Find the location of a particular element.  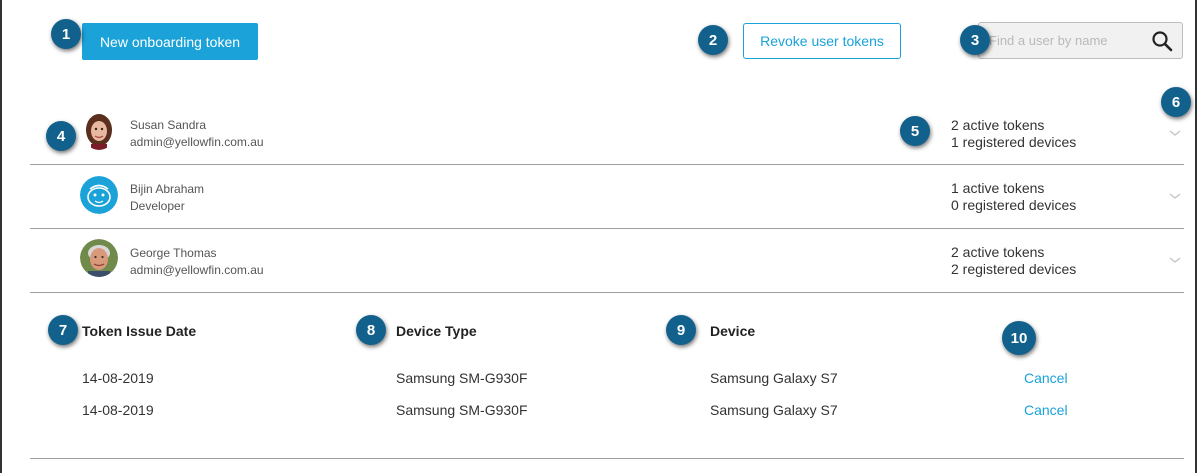

active-tokens-count: 1 active tokens is located at coordinates (998, 188).